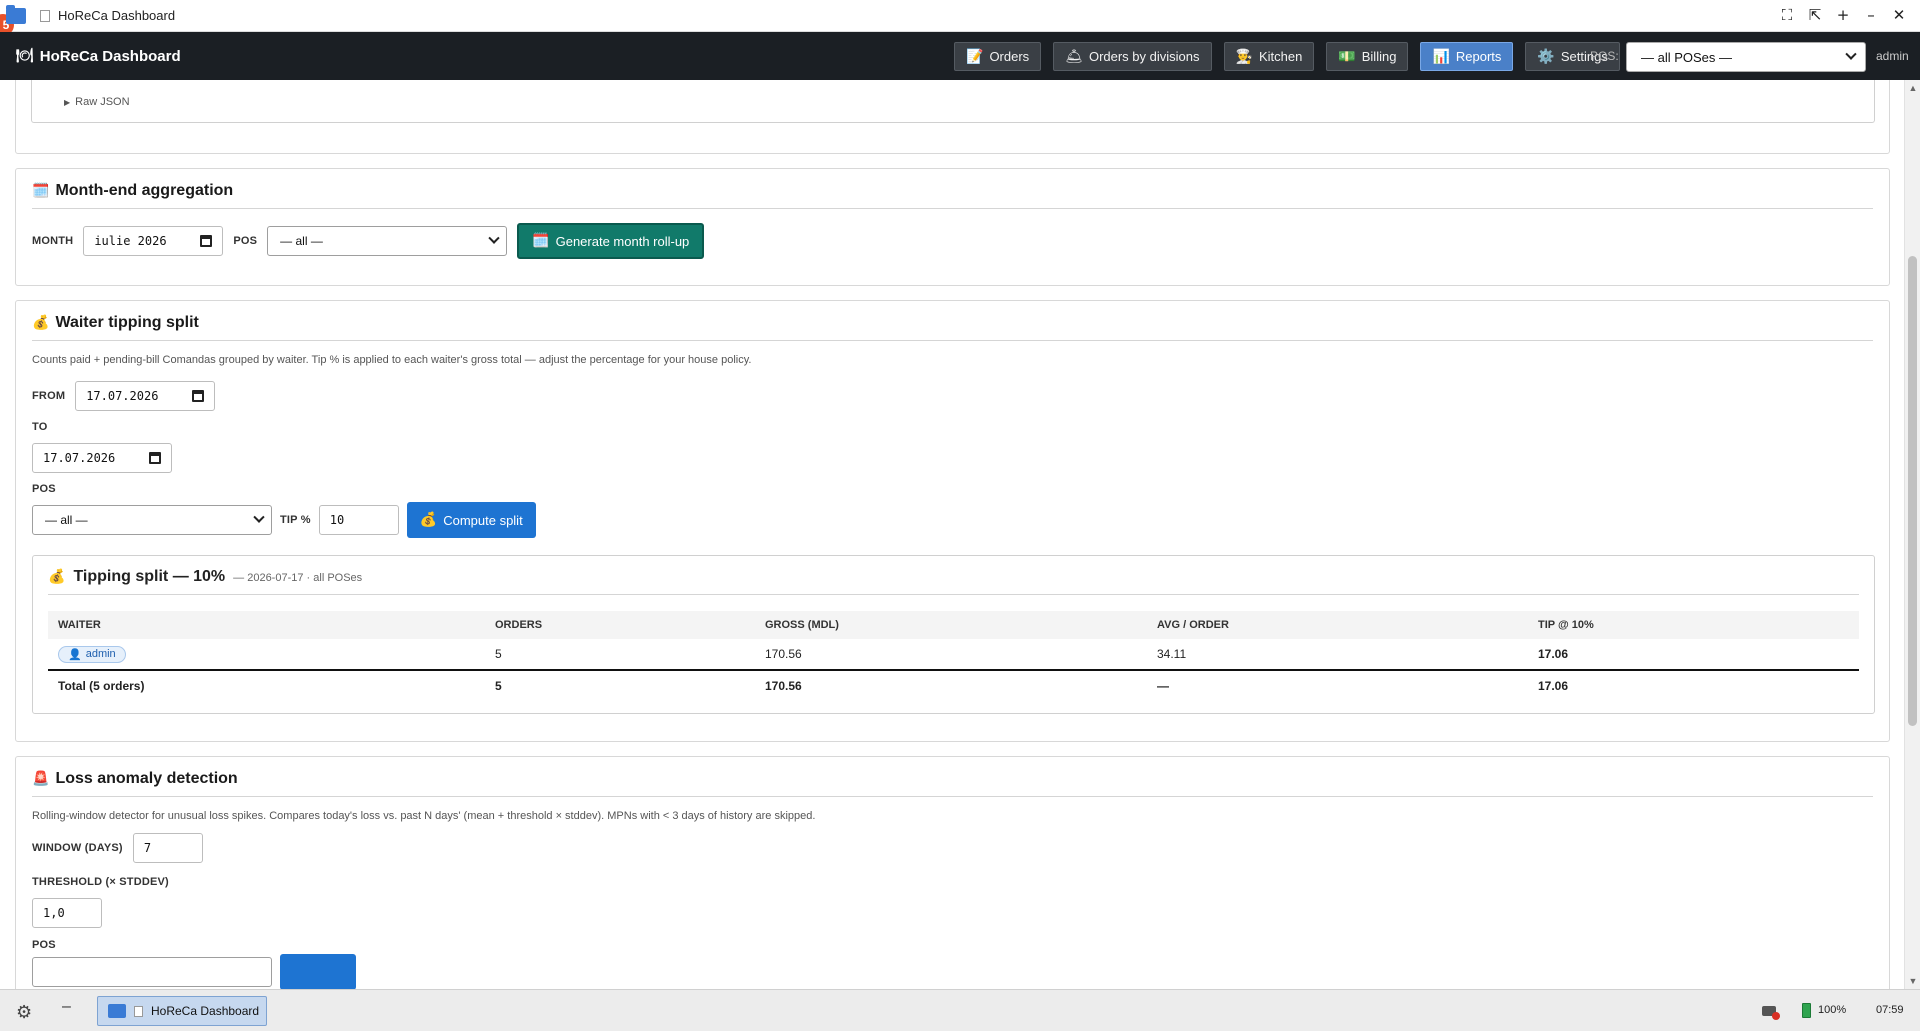 This screenshot has width=1920, height=1031. Describe the element at coordinates (1144, 56) in the screenshot. I see `nav-orders-by-divisions-label: Orders by divisions` at that location.